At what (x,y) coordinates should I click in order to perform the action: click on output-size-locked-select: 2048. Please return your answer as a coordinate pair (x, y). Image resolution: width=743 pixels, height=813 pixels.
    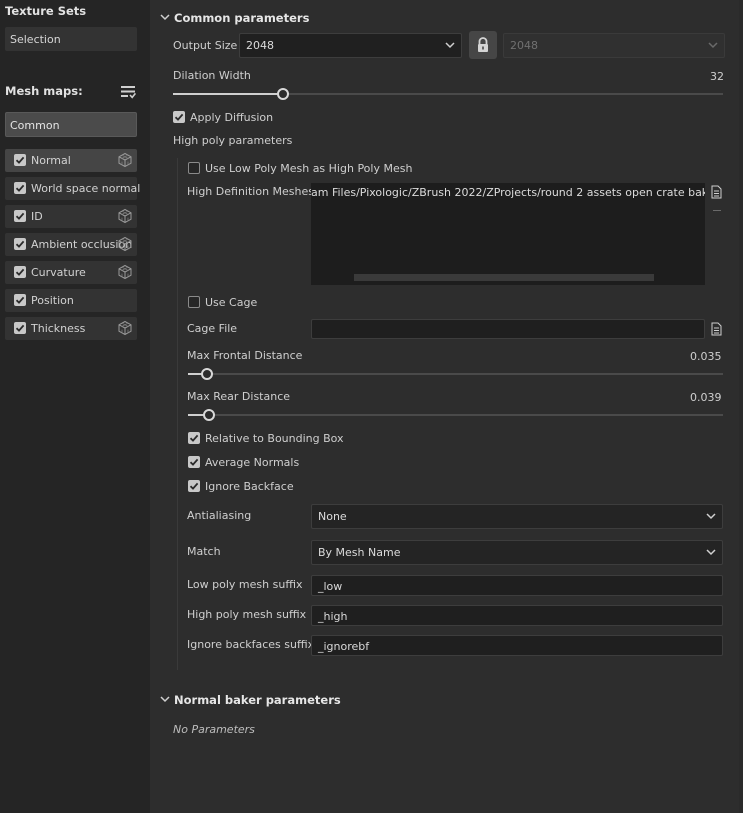
    Looking at the image, I should click on (614, 45).